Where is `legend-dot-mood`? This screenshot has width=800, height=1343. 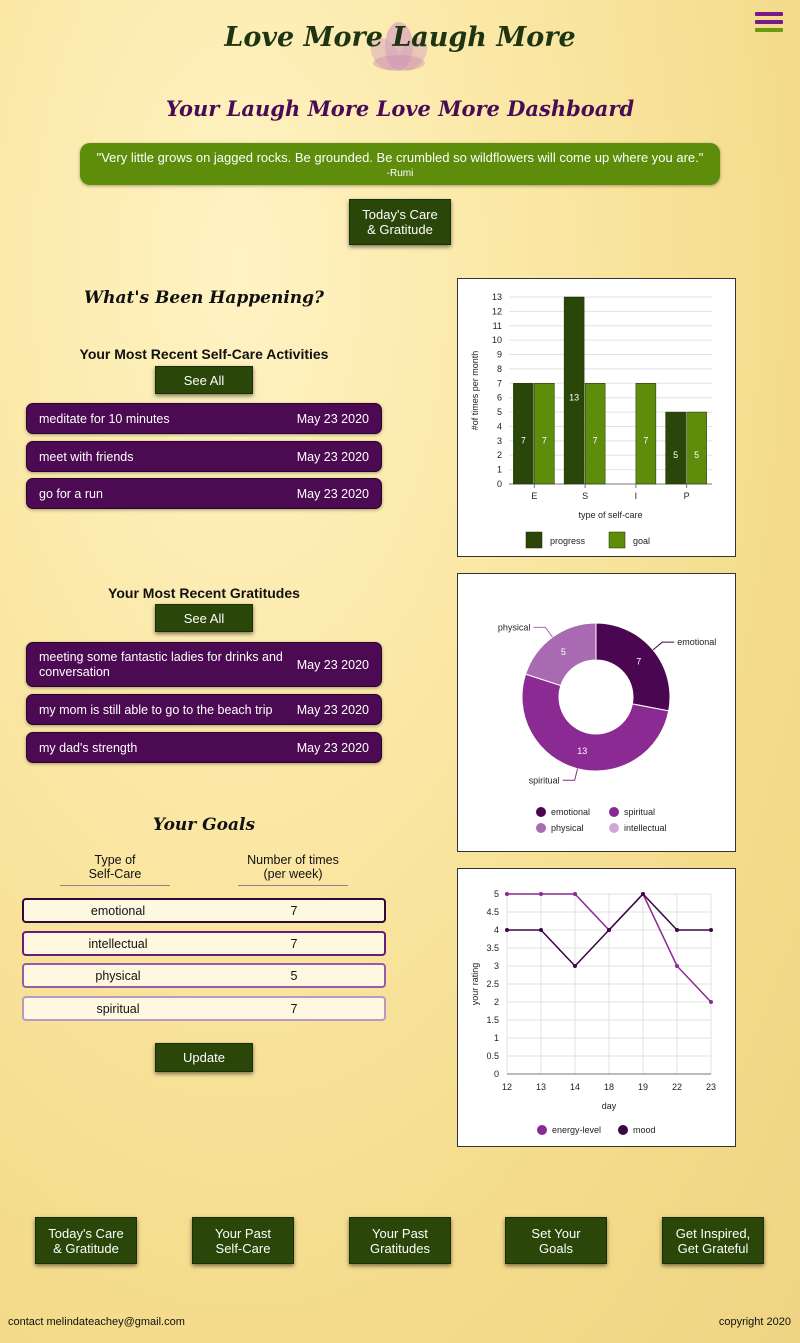 legend-dot-mood is located at coordinates (623, 1130).